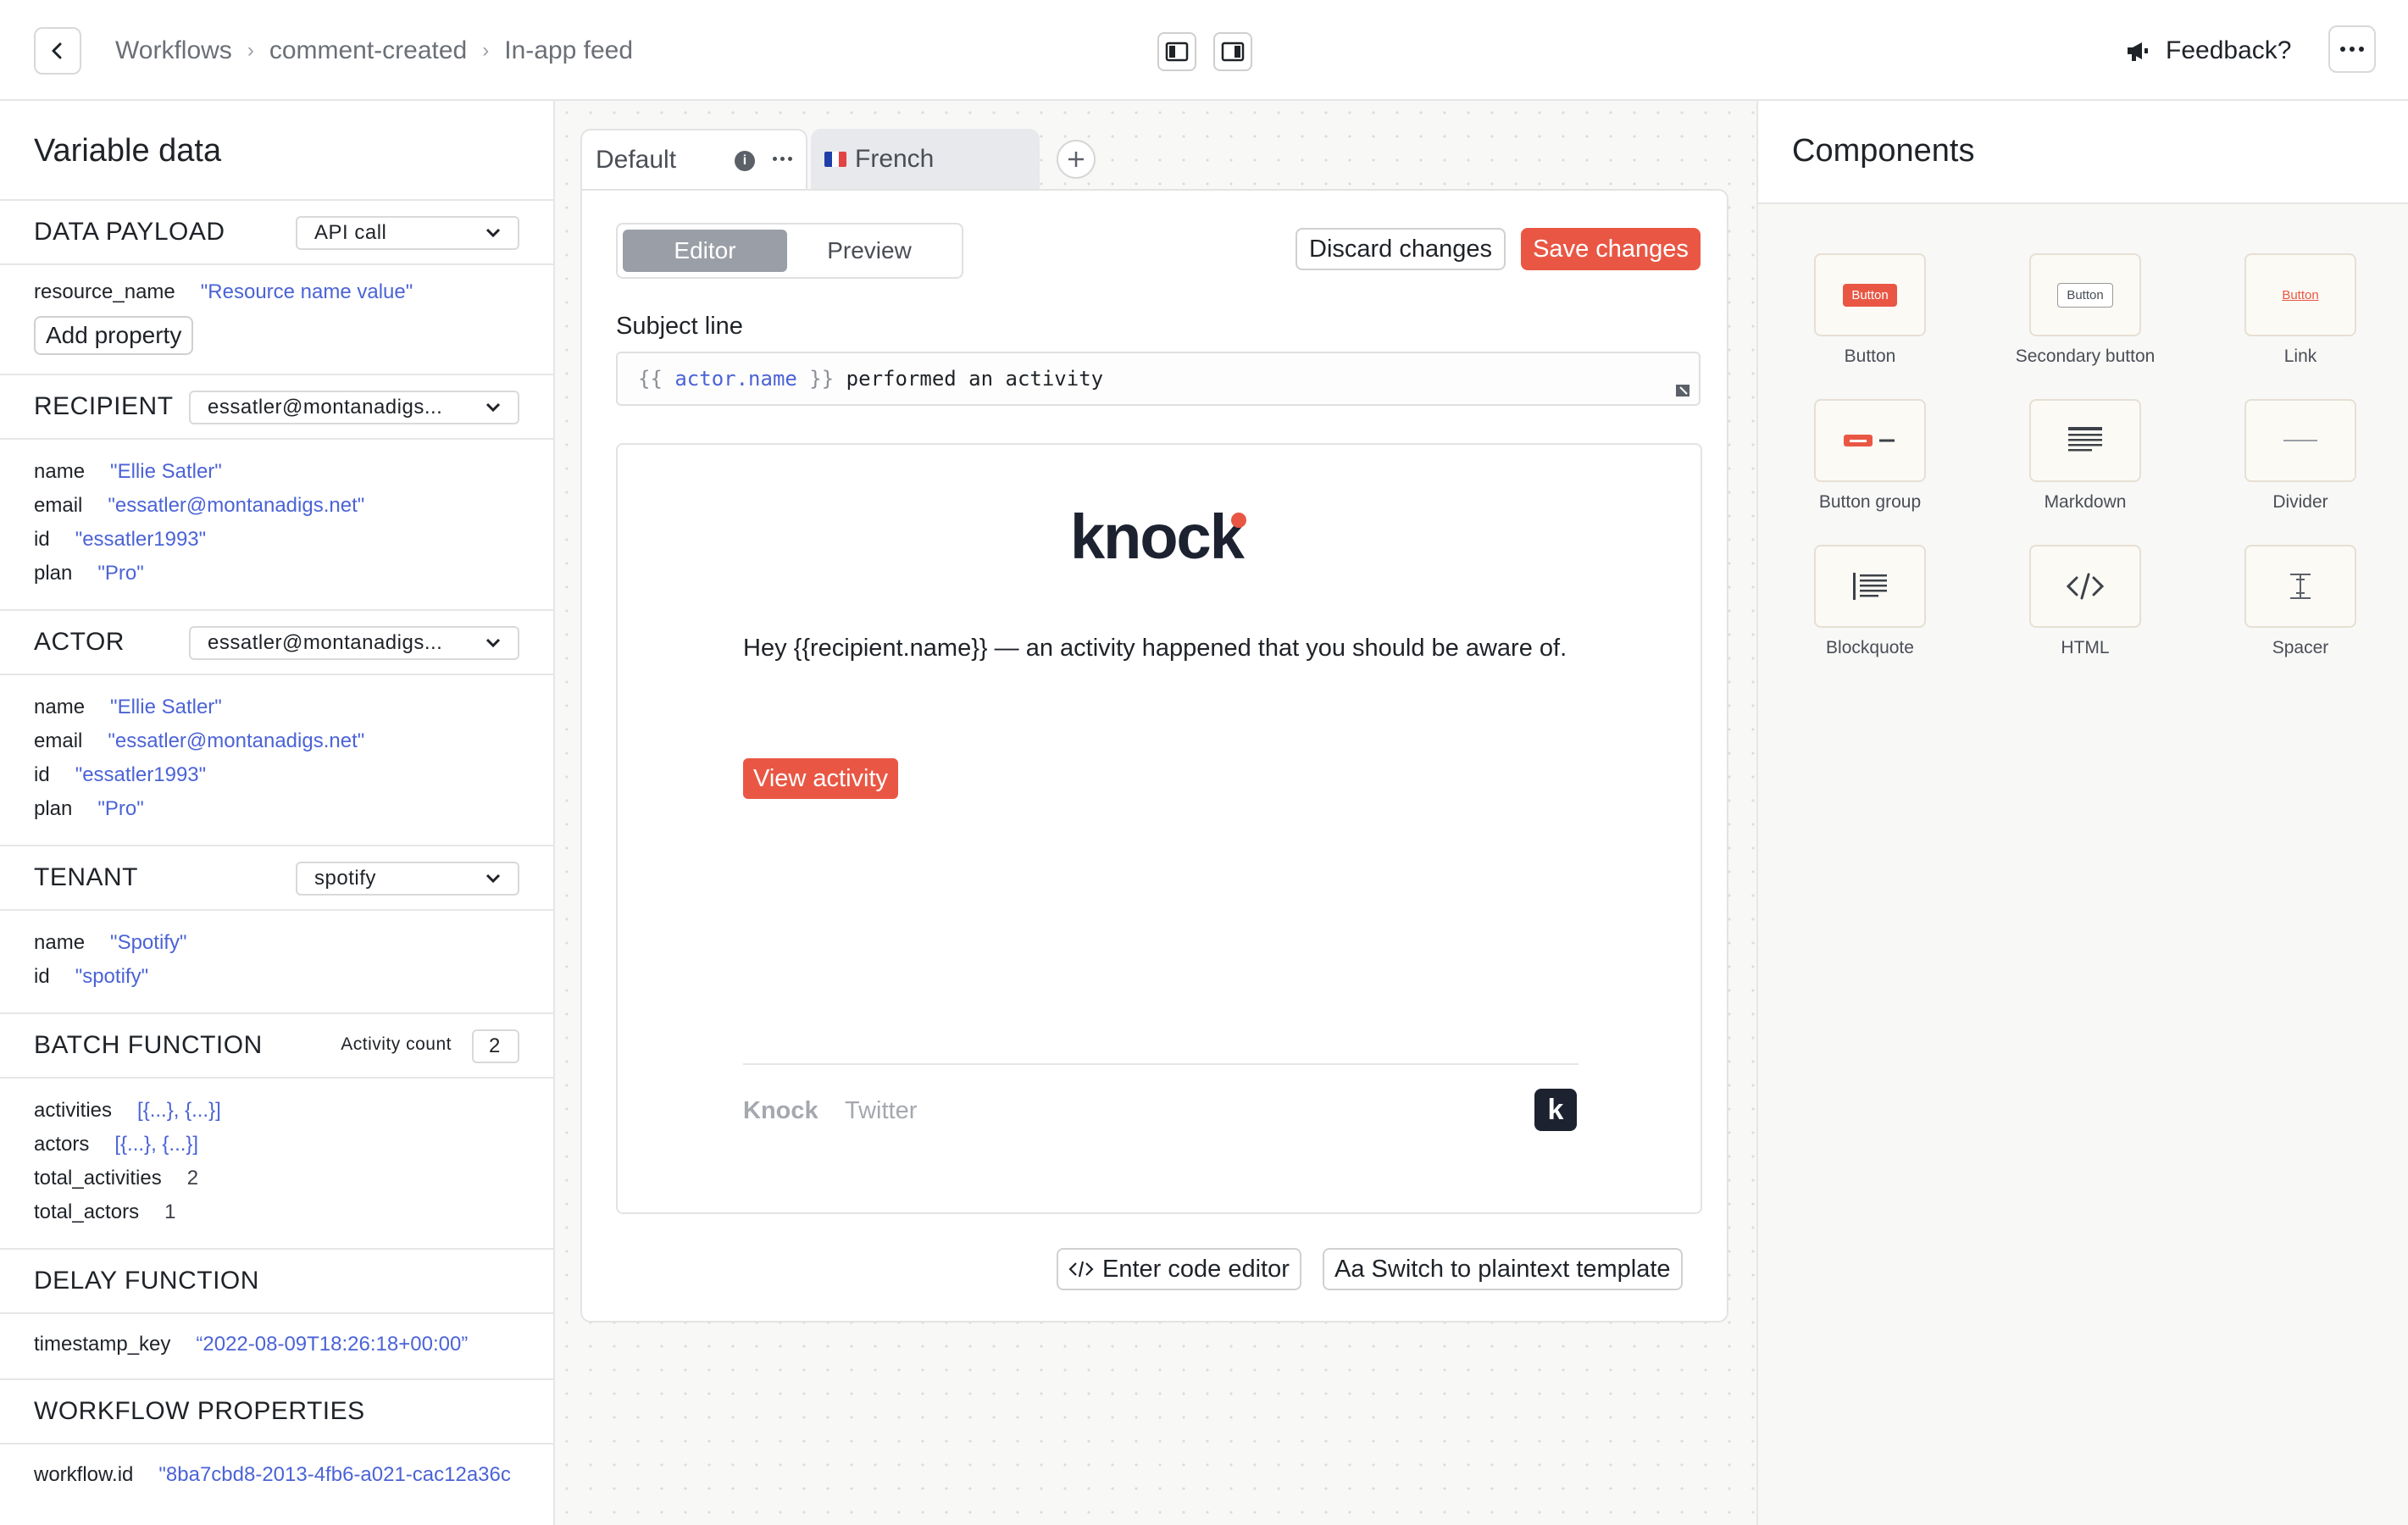 Image resolution: width=2408 pixels, height=1525 pixels. Describe the element at coordinates (276, 292) in the screenshot. I see `variable-row: resource_name "Resource name value"` at that location.